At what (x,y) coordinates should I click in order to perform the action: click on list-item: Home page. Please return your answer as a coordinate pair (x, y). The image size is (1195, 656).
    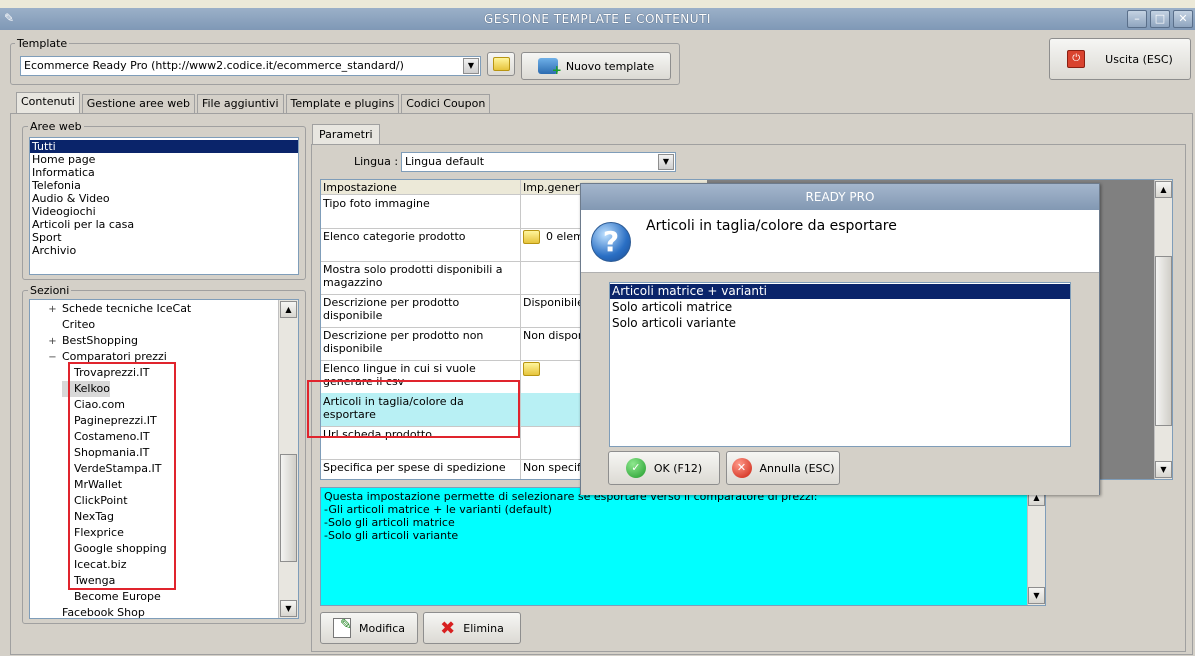
    Looking at the image, I should click on (164, 159).